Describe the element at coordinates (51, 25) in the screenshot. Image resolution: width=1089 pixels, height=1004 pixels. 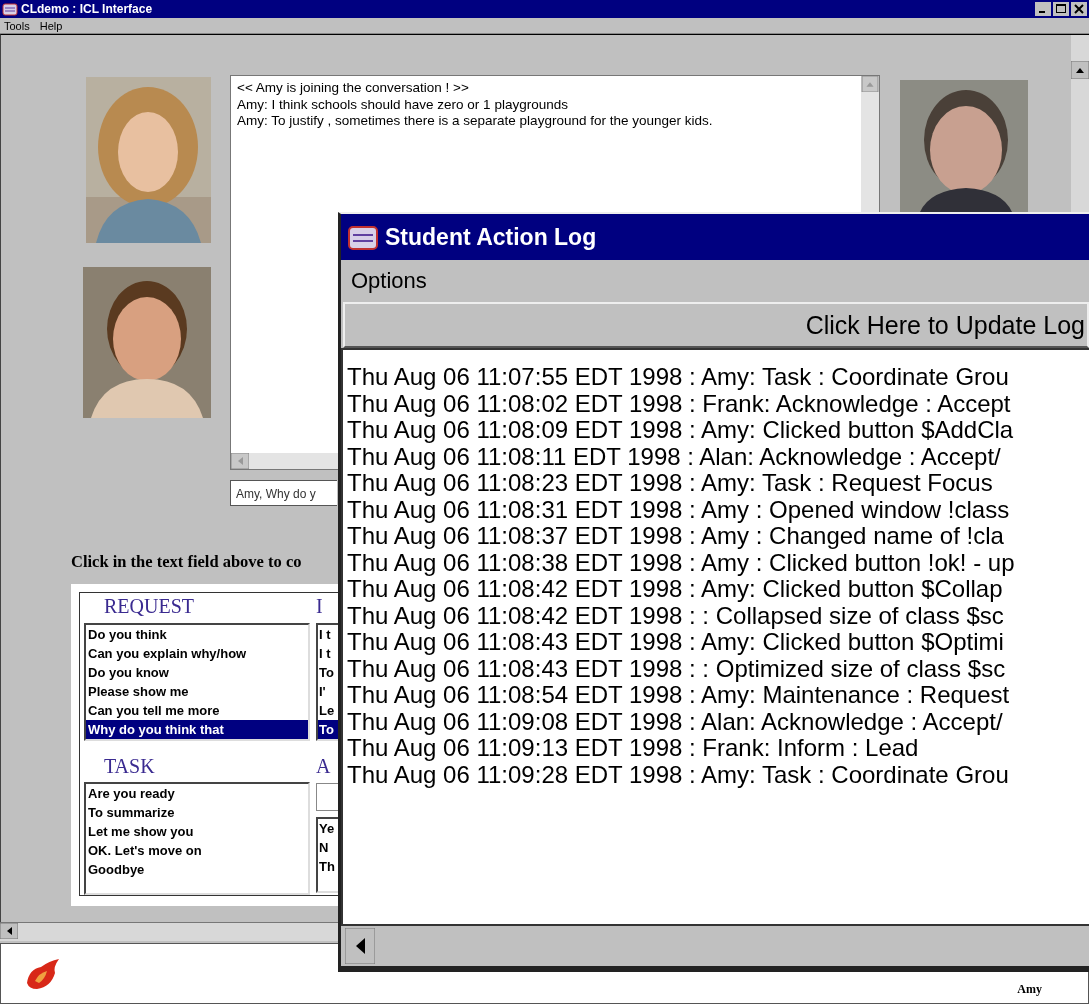
I see `menu-item: Help` at that location.